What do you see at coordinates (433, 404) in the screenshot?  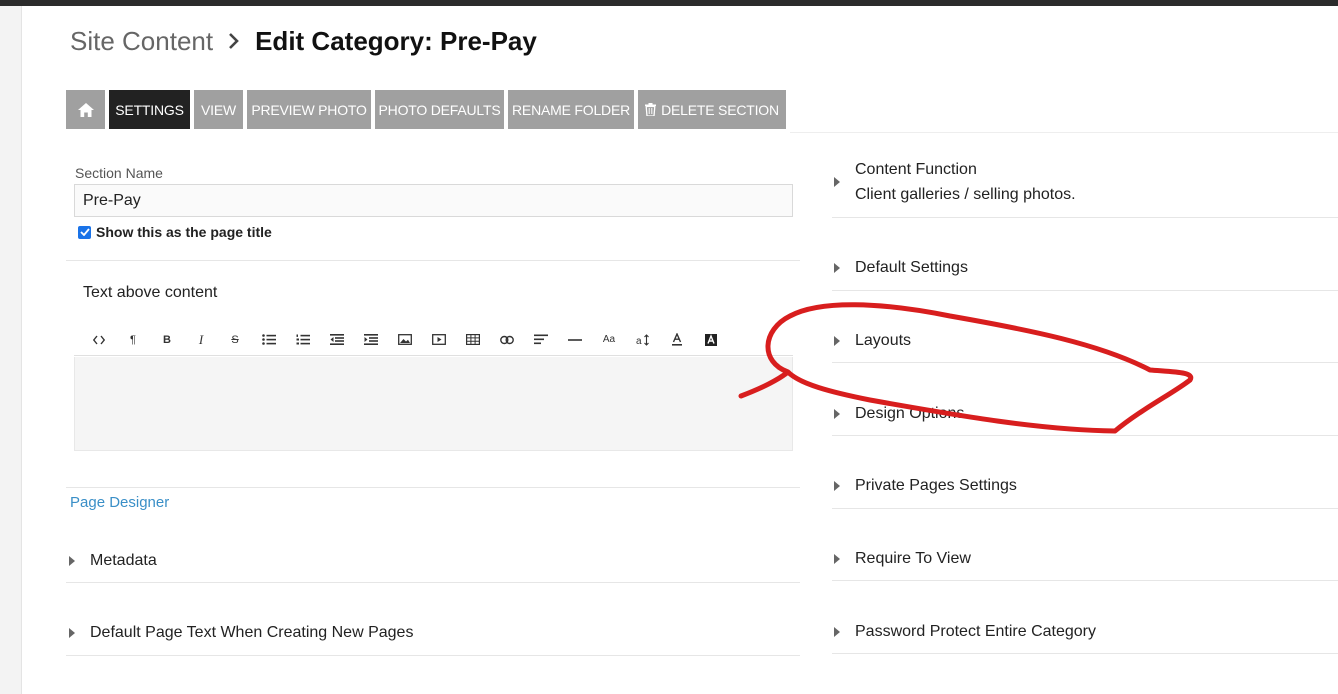 I see `rich-text-editor` at bounding box center [433, 404].